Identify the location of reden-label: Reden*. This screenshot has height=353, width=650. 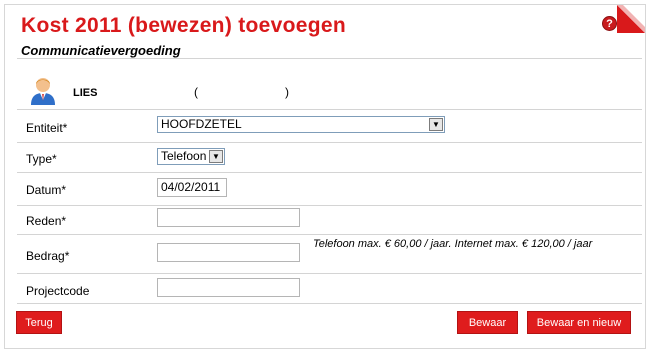
(46, 221).